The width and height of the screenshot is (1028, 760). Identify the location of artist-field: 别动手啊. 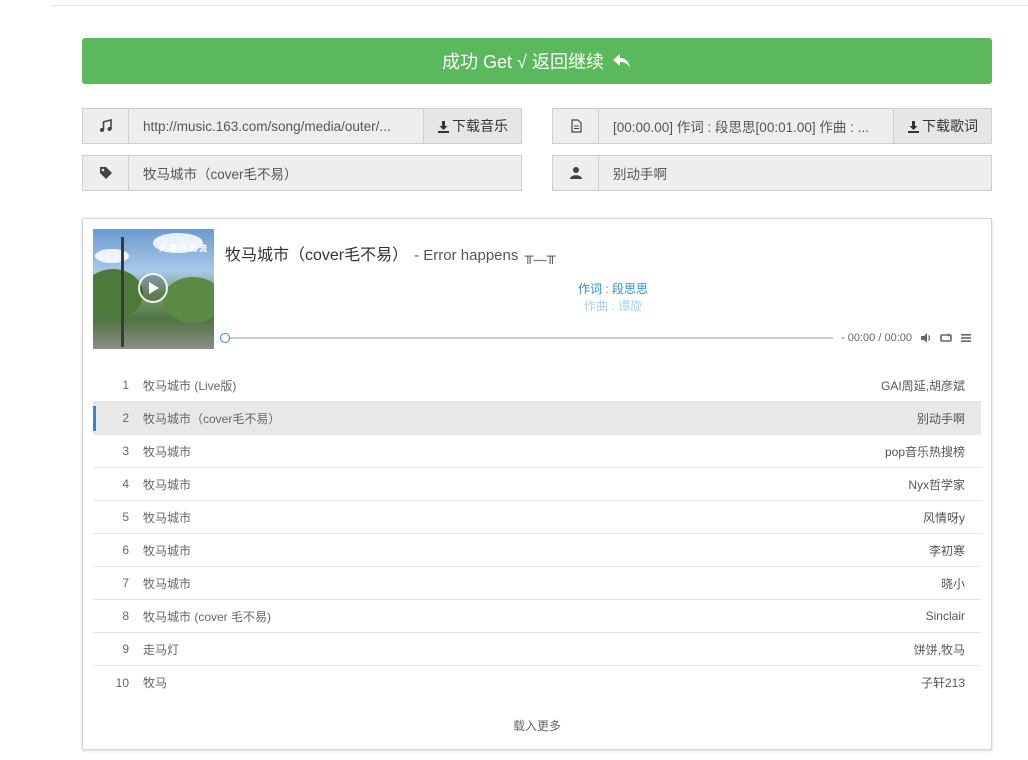
(772, 173).